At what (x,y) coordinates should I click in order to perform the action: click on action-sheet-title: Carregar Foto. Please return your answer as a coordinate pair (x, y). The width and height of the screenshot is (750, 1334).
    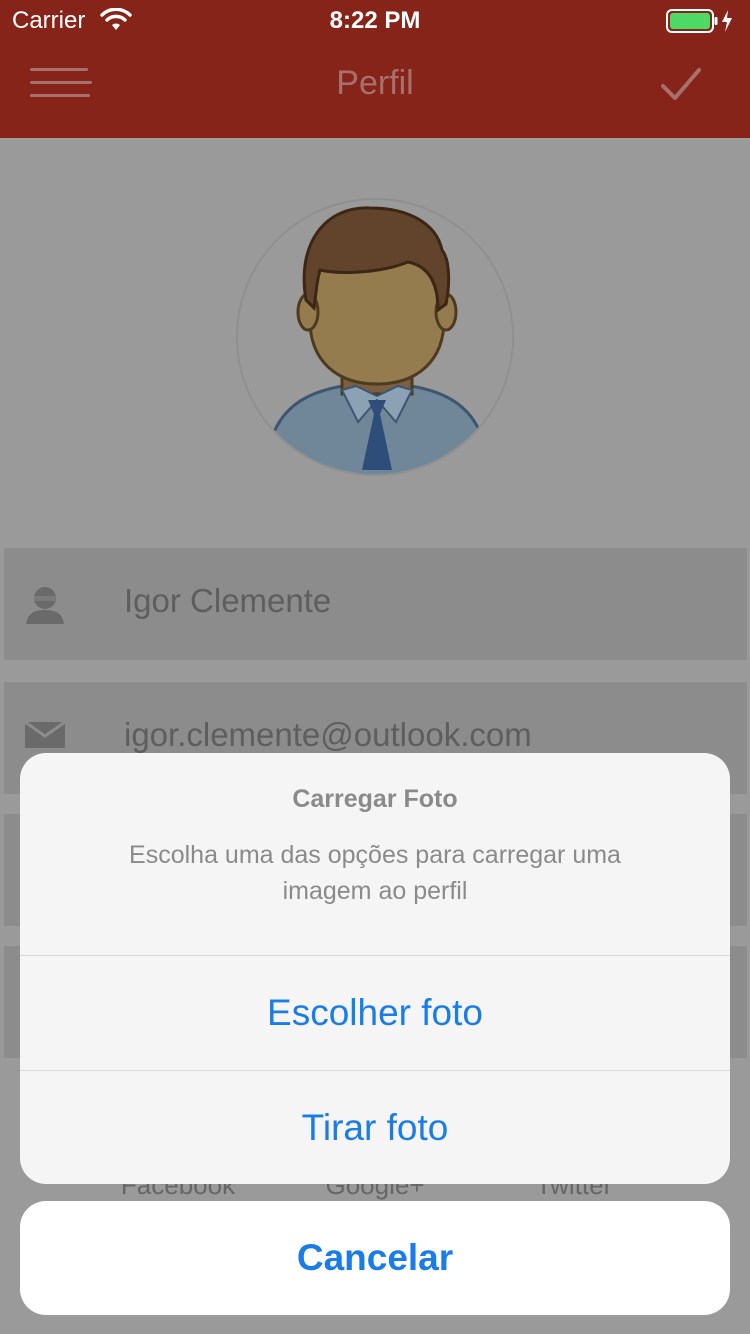
    Looking at the image, I should click on (375, 799).